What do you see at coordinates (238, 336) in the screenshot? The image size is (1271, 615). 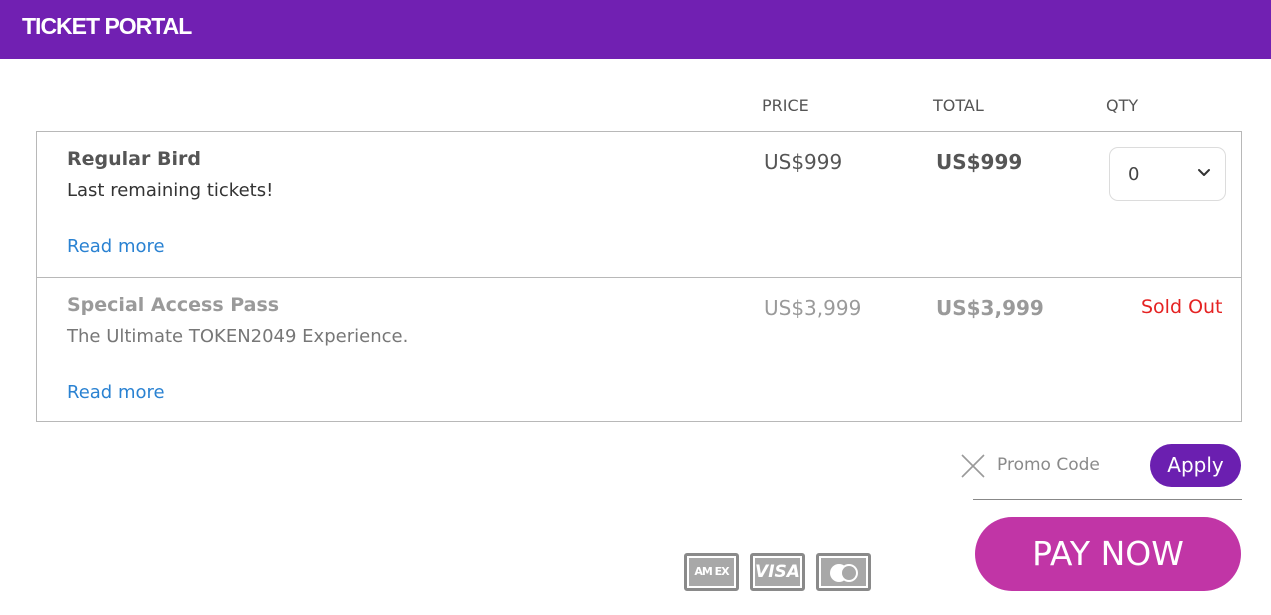 I see `ticket-description: The Ultimate TOKEN2049 Experience.` at bounding box center [238, 336].